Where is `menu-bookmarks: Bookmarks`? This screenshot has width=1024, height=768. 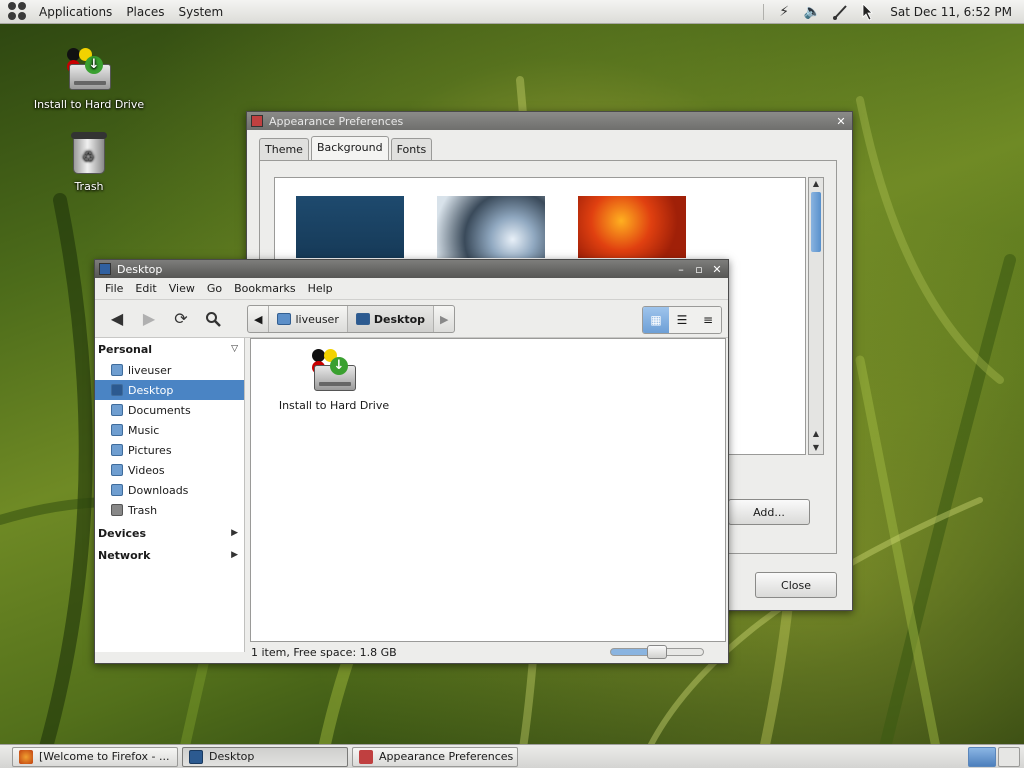 menu-bookmarks: Bookmarks is located at coordinates (264, 288).